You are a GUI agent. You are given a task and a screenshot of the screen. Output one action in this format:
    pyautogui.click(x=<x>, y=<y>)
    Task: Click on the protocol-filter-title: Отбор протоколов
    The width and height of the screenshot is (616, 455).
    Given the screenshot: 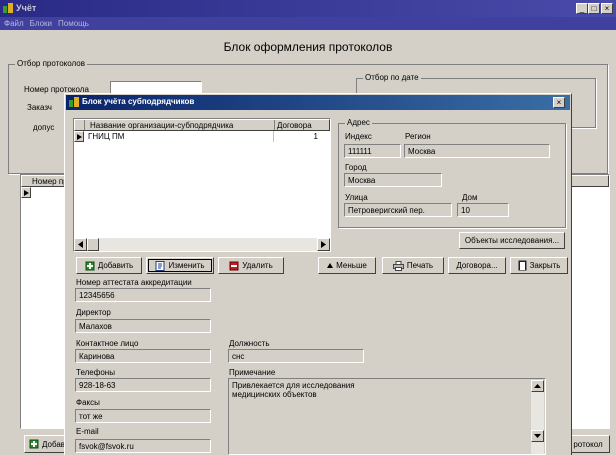 What is the action you would take?
    pyautogui.click(x=51, y=63)
    